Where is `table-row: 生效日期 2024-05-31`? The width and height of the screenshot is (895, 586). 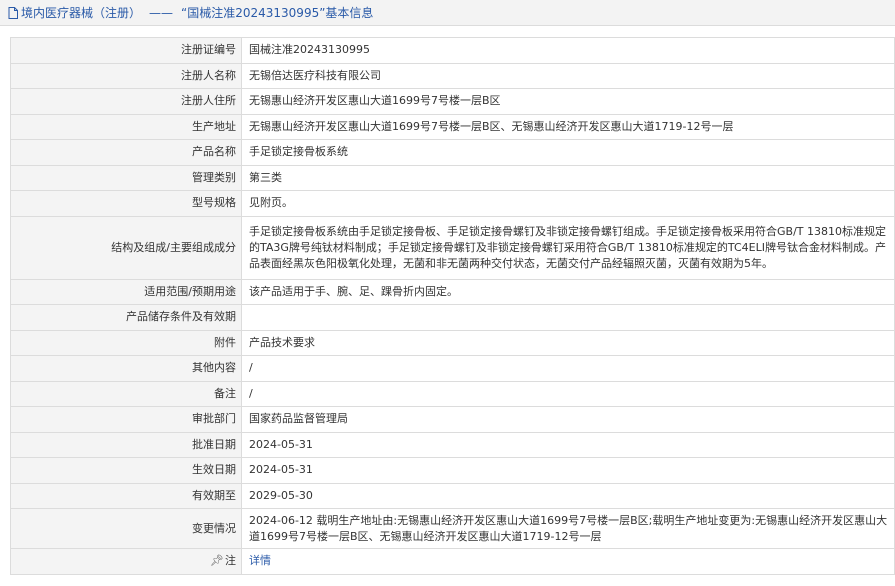
table-row: 生效日期 2024-05-31 is located at coordinates (452, 470).